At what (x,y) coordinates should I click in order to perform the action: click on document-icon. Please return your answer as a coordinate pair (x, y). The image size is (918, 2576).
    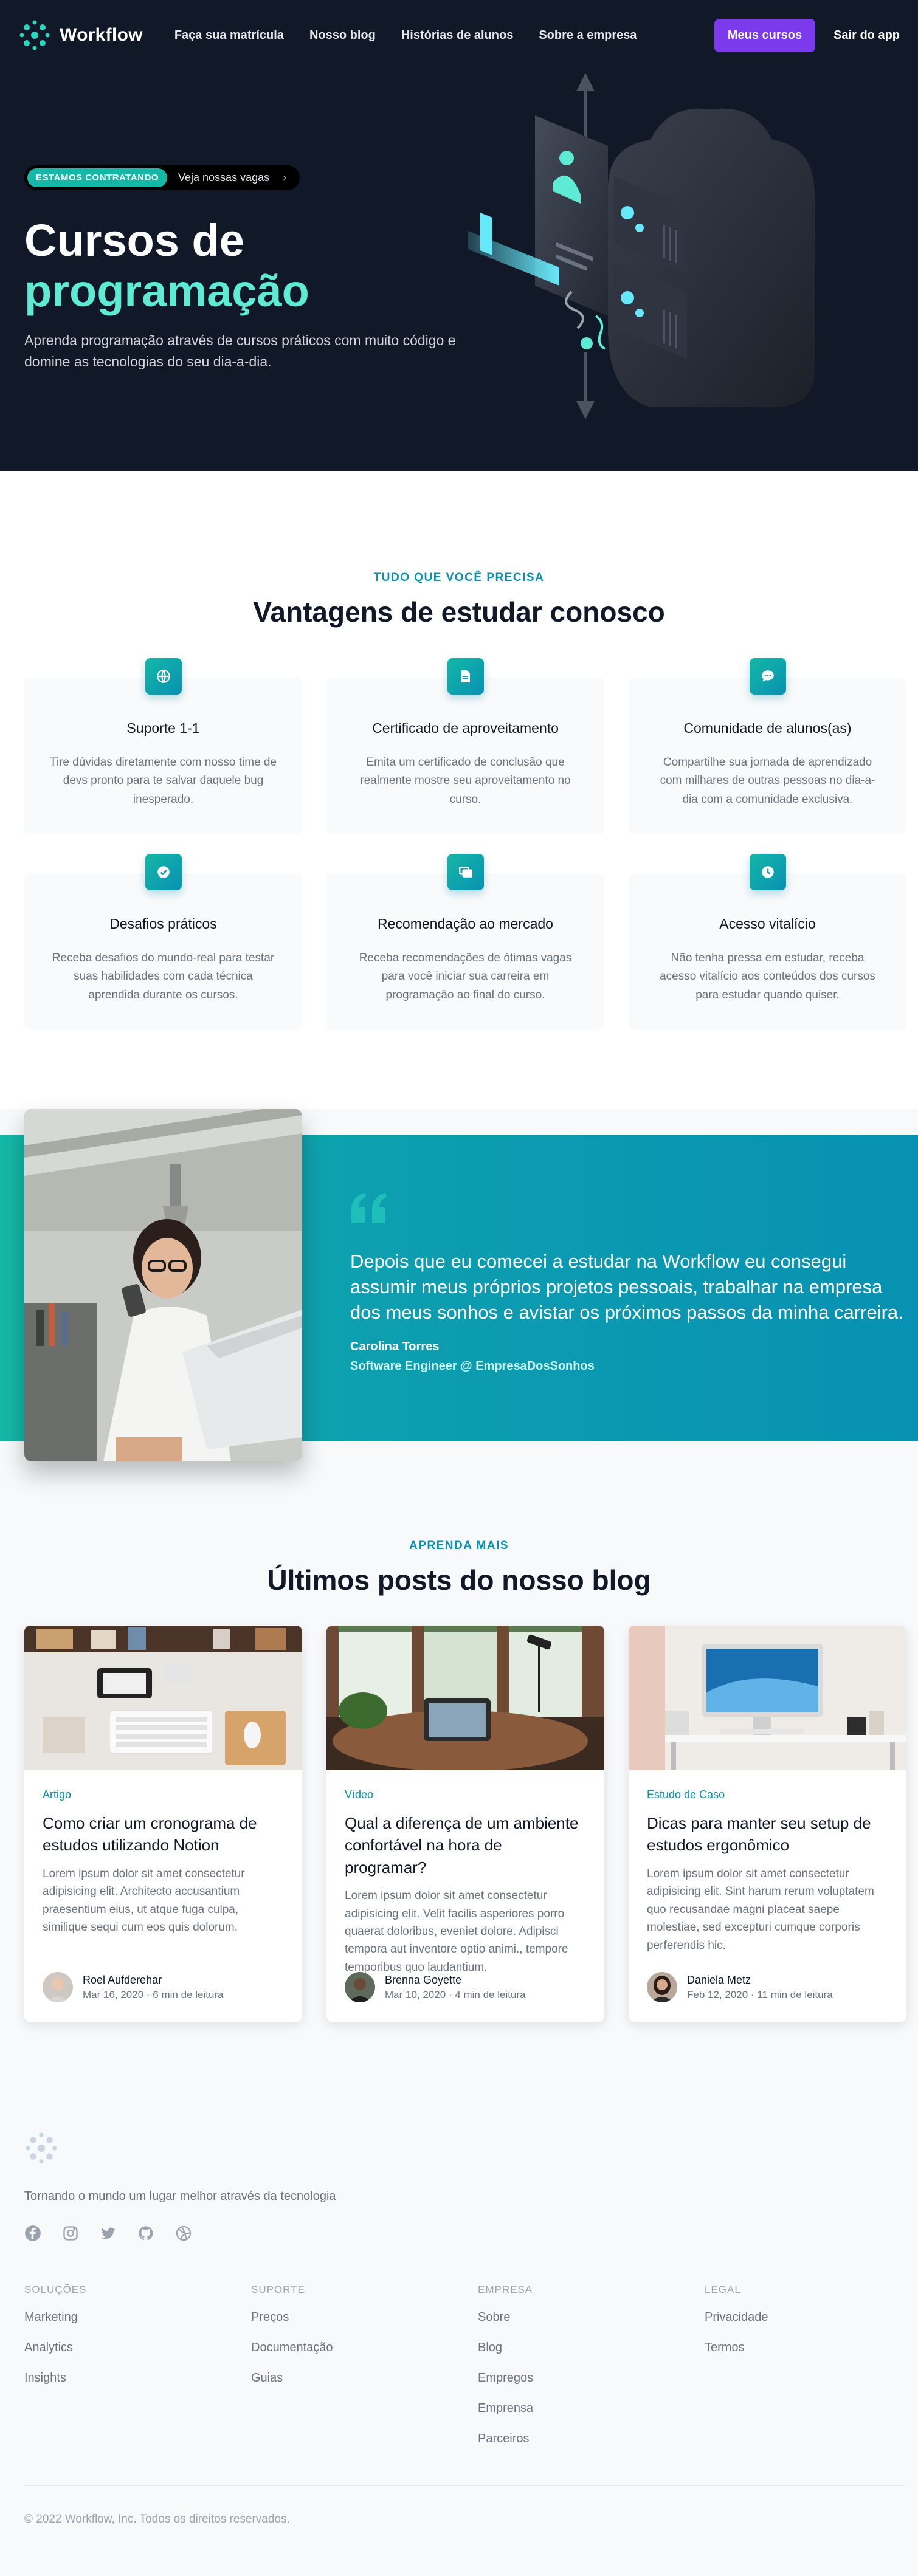
    Looking at the image, I should click on (465, 676).